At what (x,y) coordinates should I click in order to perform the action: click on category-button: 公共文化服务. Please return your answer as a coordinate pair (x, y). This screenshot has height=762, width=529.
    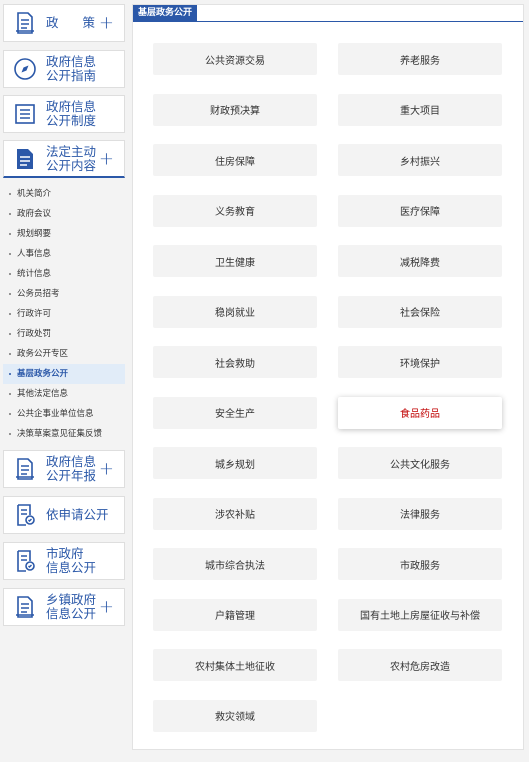
    Looking at the image, I should click on (420, 463).